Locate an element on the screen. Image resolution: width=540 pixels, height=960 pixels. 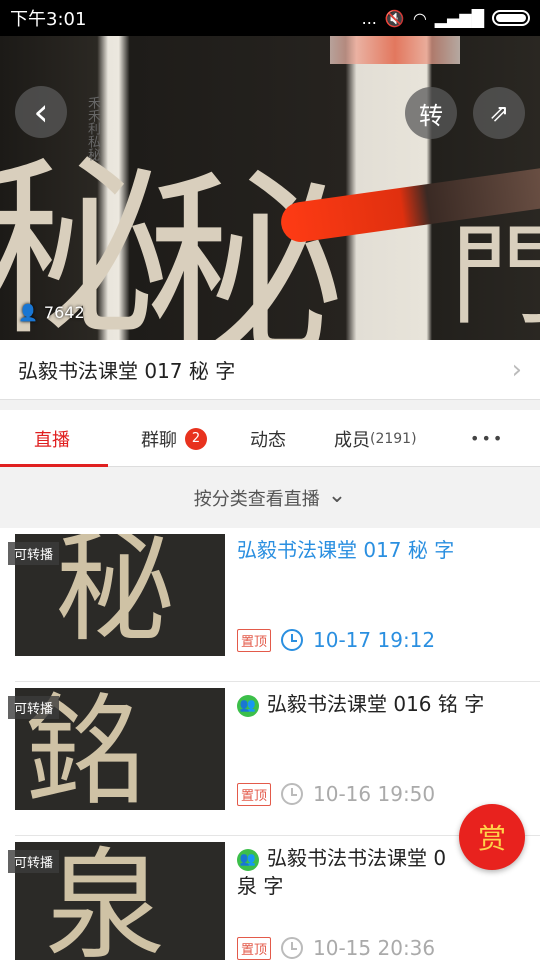
tab-members-label: 成员 is located at coordinates (352, 440).